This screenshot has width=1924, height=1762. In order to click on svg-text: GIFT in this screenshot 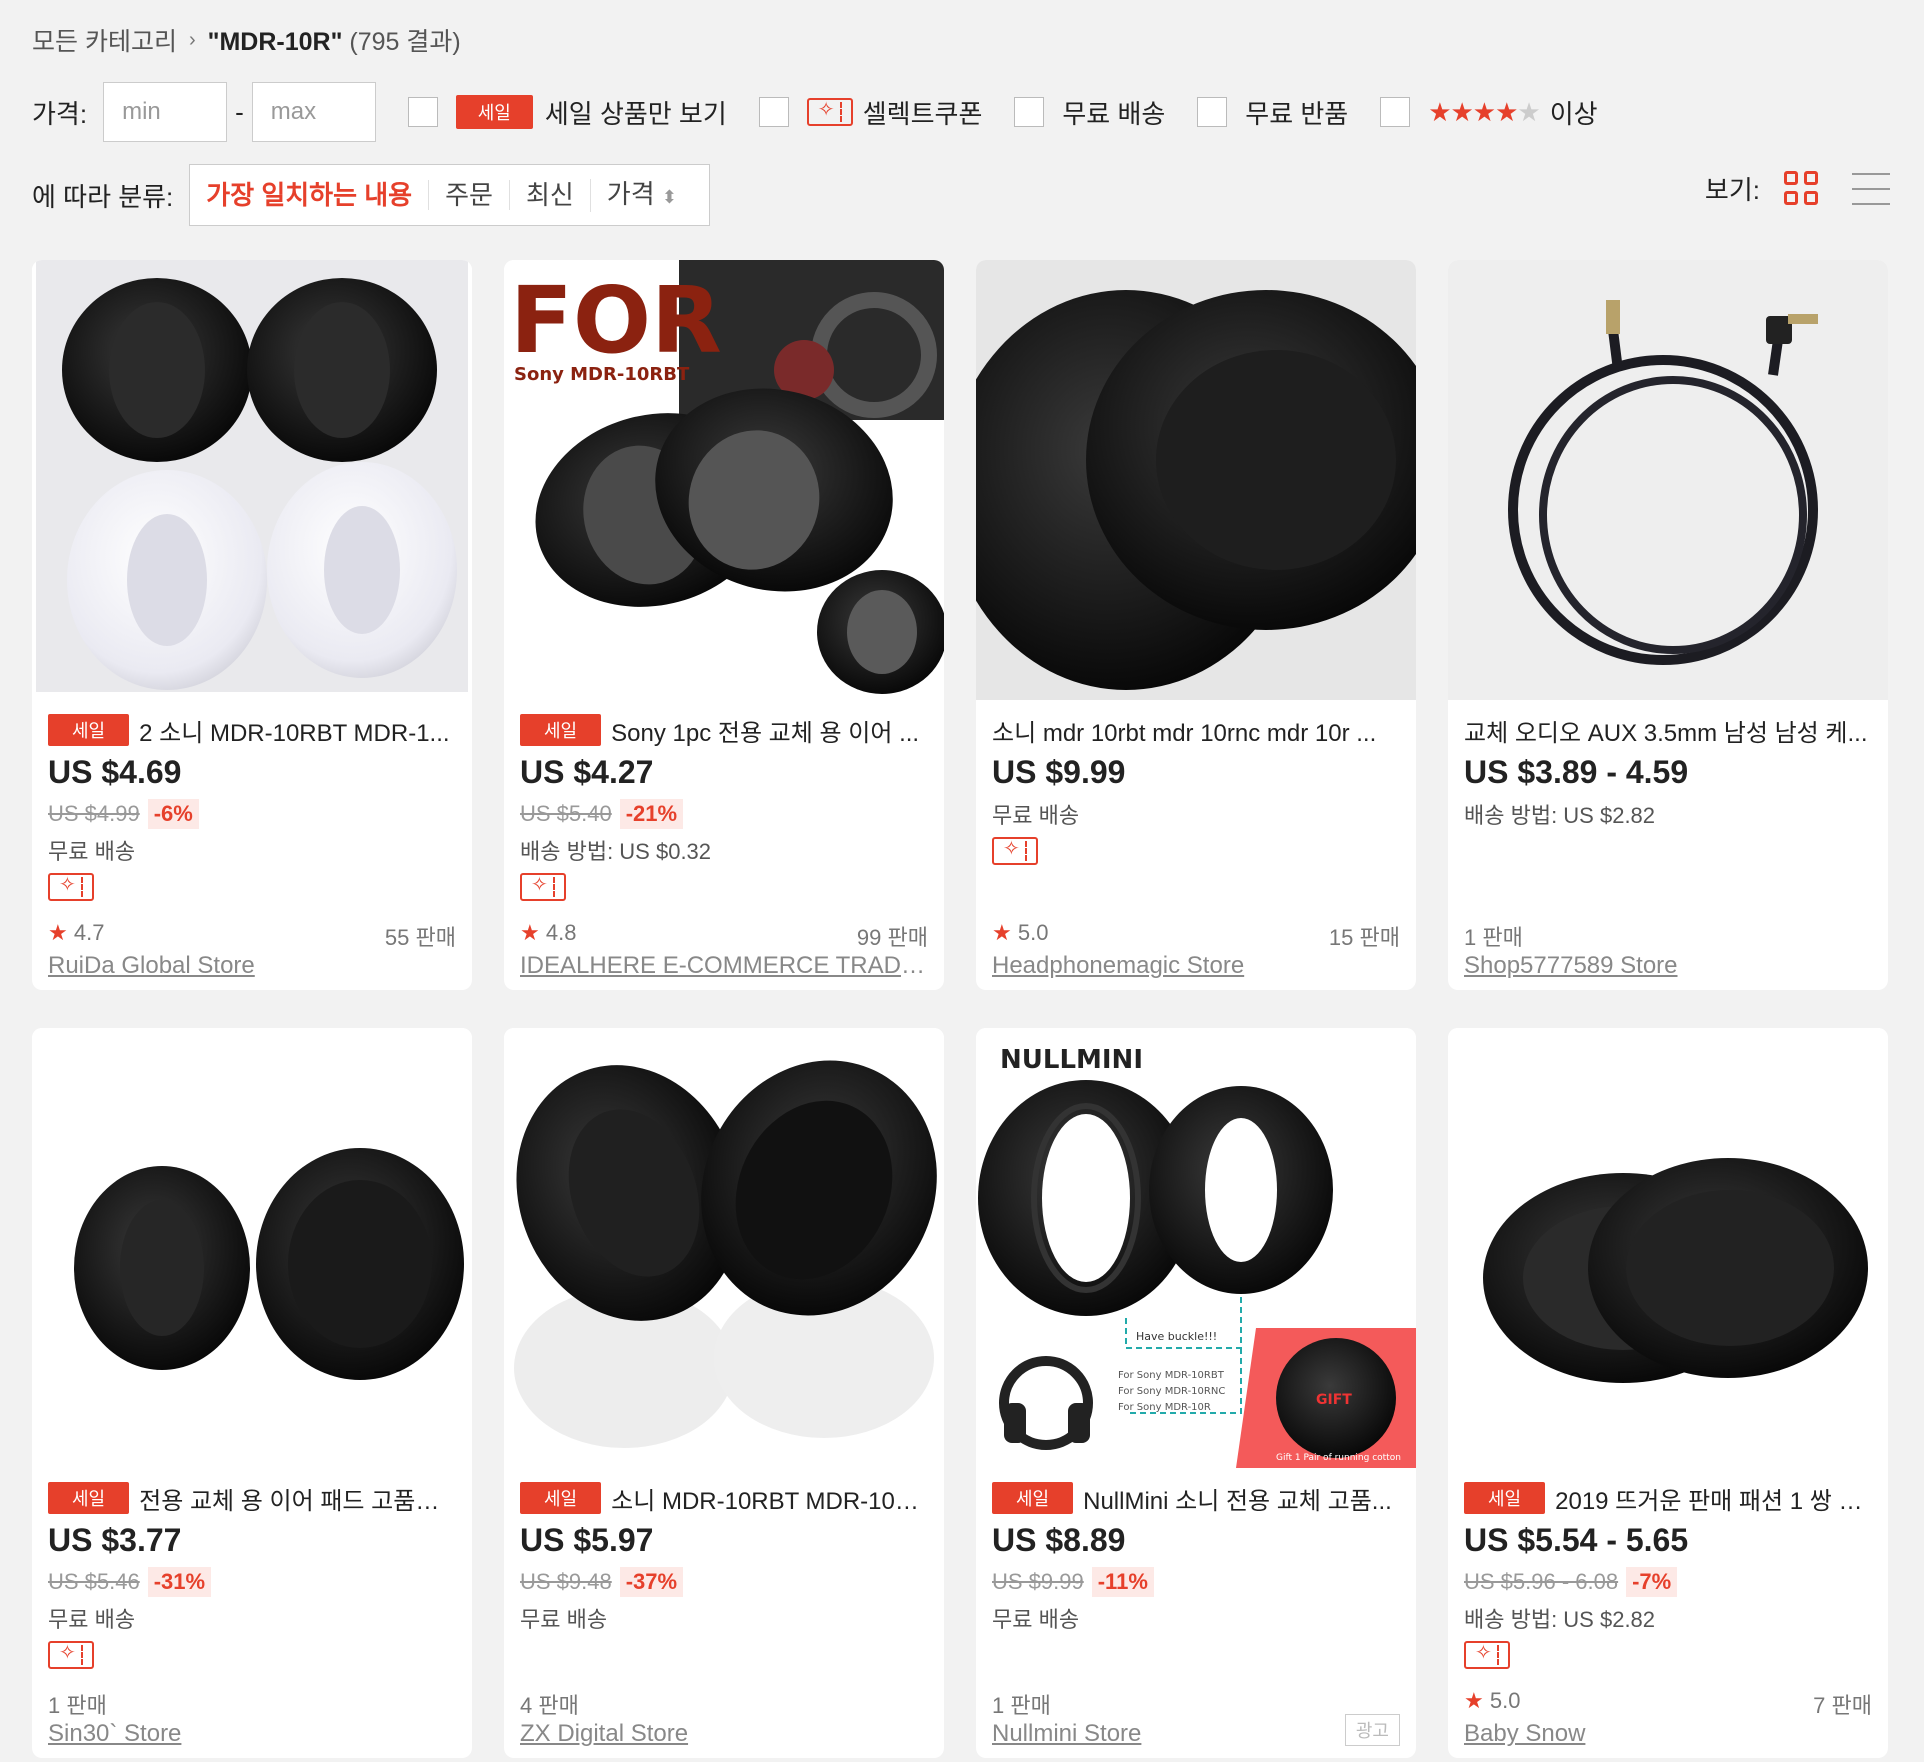, I will do `click(1334, 1400)`.